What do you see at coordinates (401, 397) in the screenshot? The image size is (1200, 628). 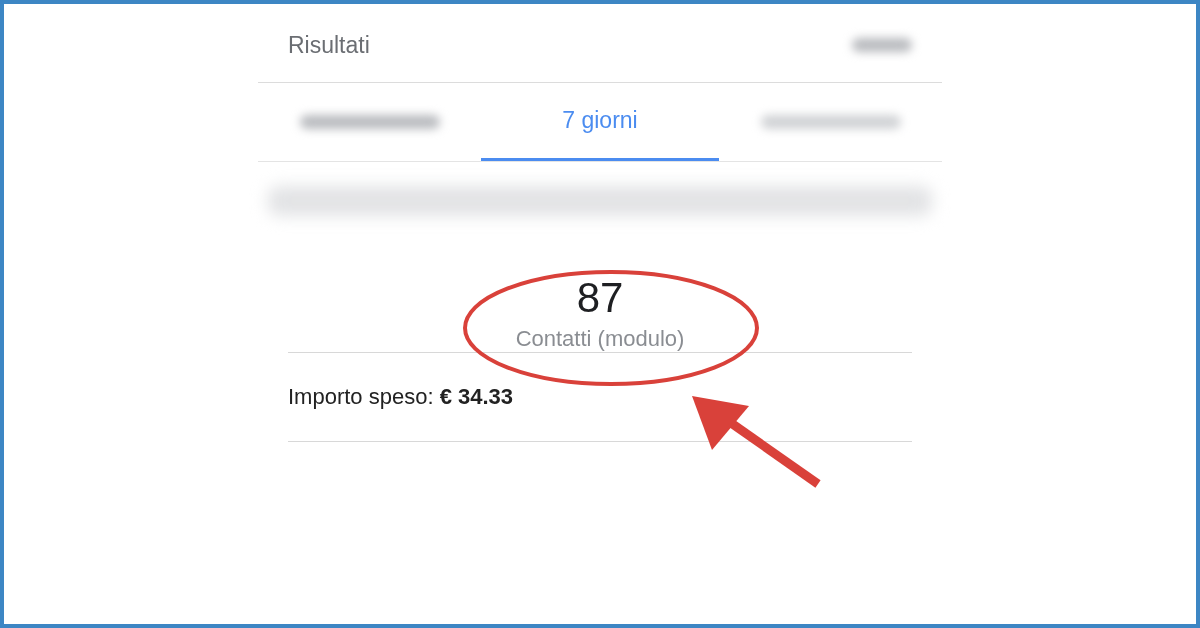 I see `amount-spent: Importo speso: € 34.33` at bounding box center [401, 397].